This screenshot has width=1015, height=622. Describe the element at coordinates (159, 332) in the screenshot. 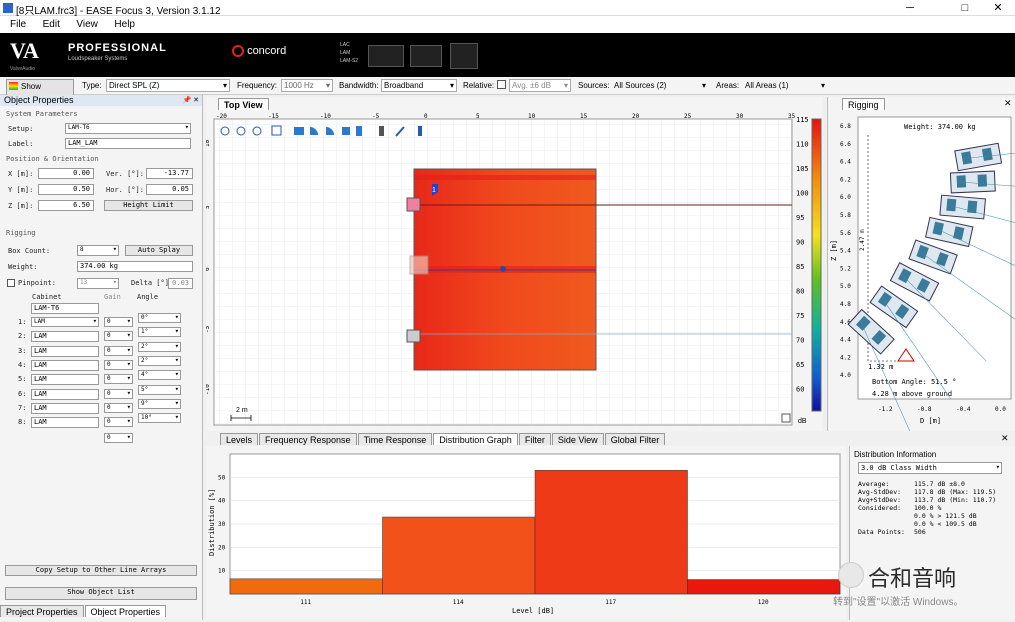

I see `angle-select: 1°` at that location.